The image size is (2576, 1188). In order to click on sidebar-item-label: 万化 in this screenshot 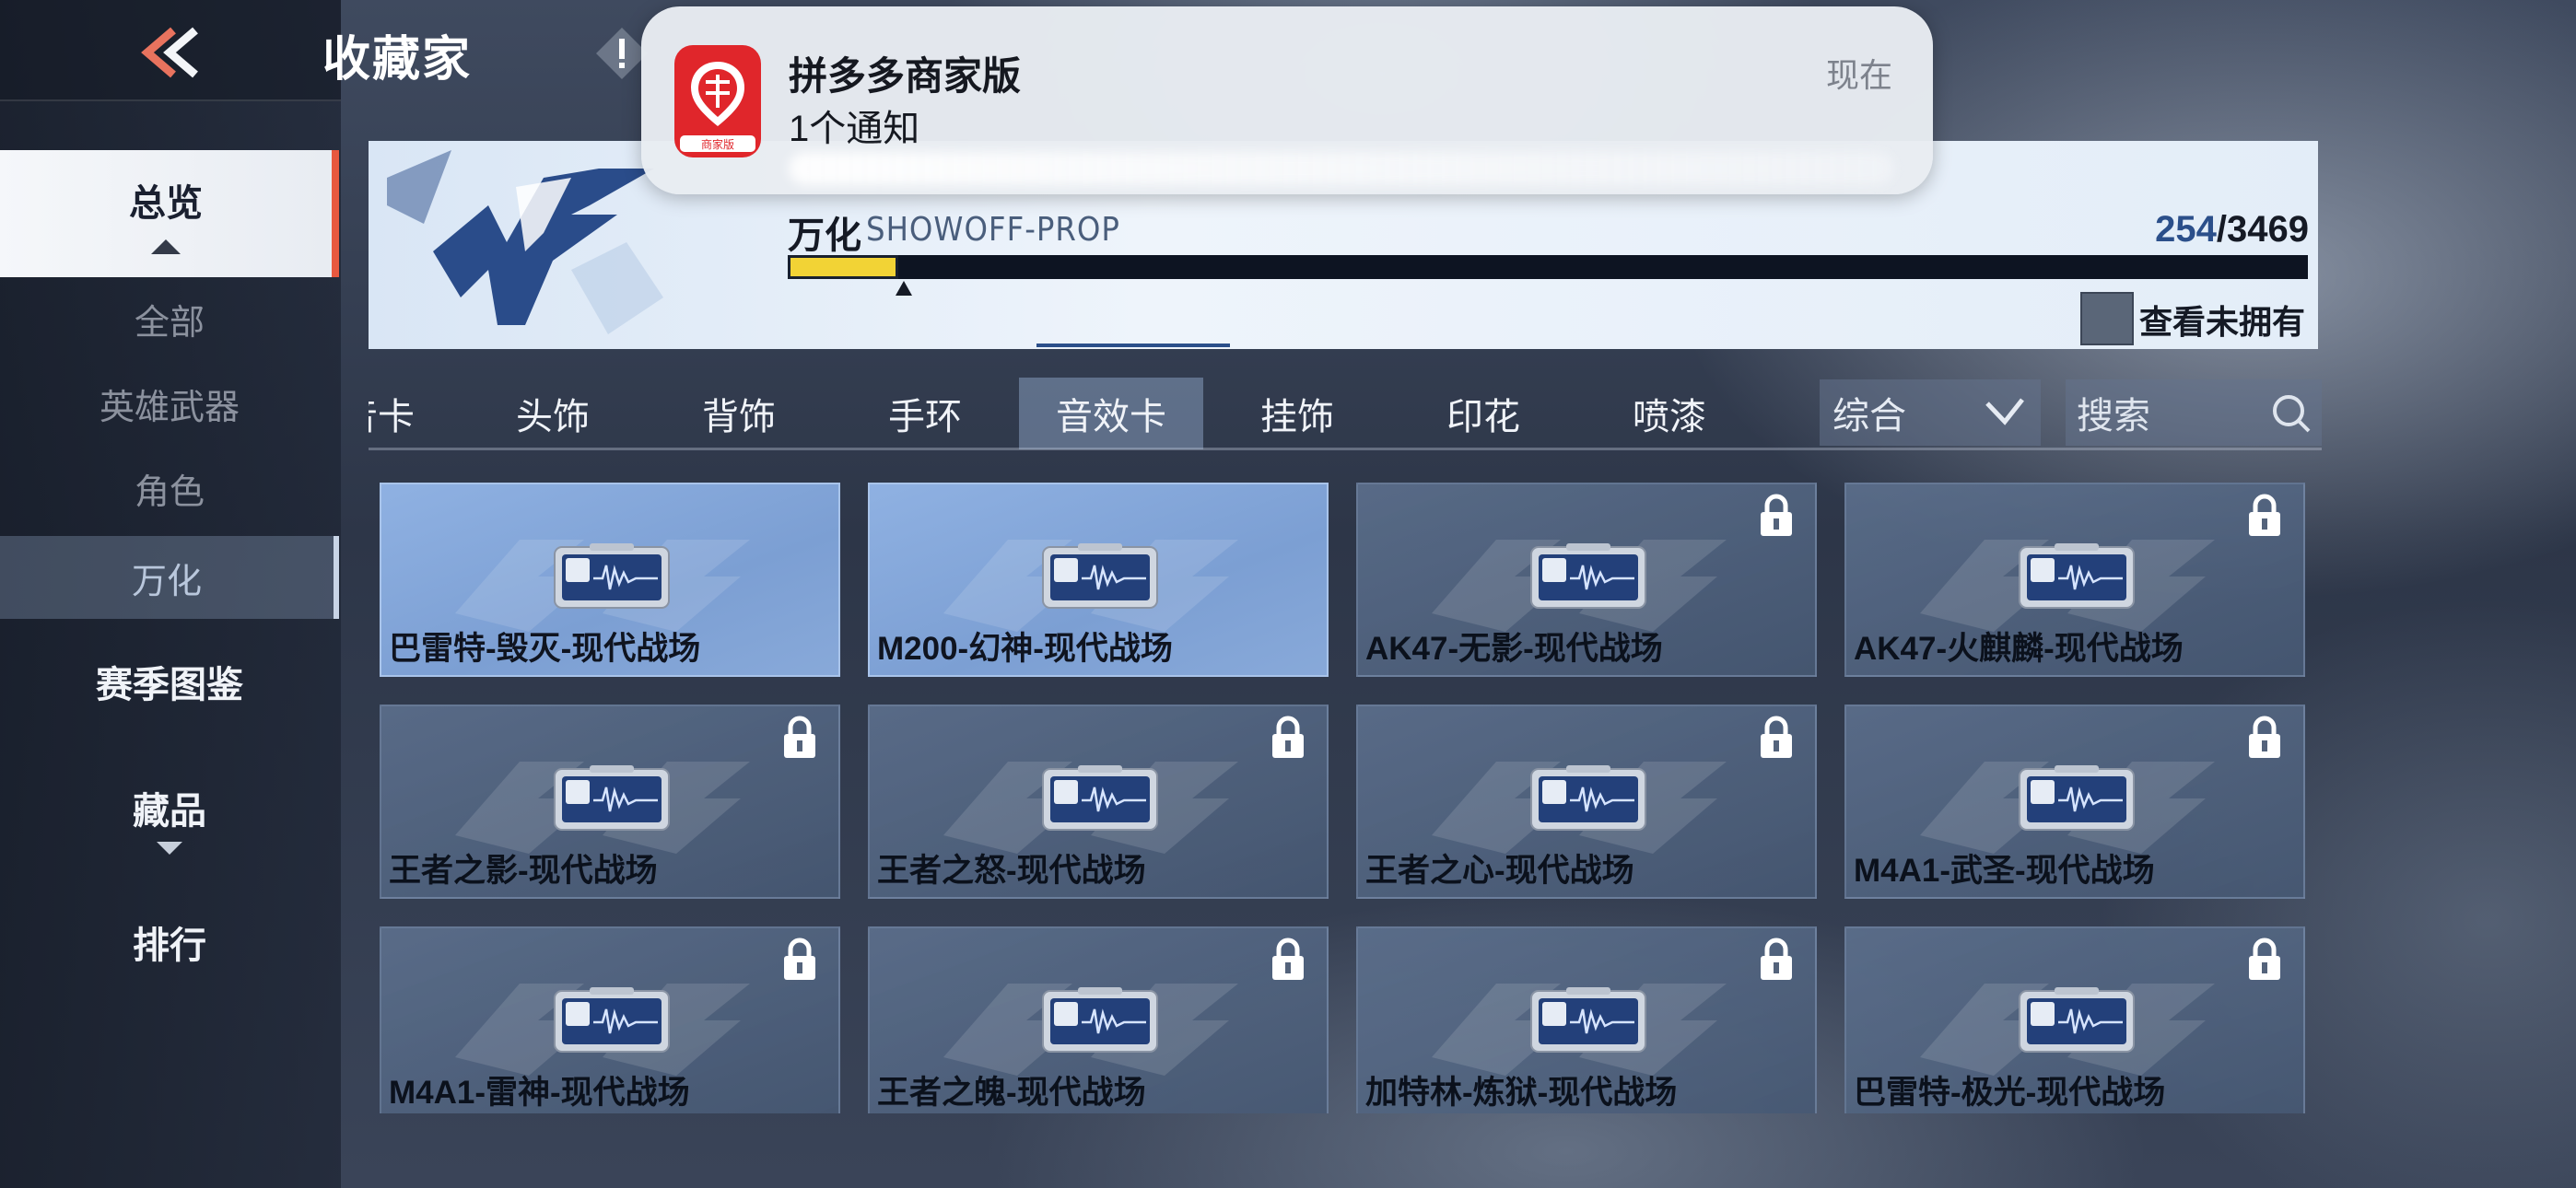, I will do `click(166, 581)`.